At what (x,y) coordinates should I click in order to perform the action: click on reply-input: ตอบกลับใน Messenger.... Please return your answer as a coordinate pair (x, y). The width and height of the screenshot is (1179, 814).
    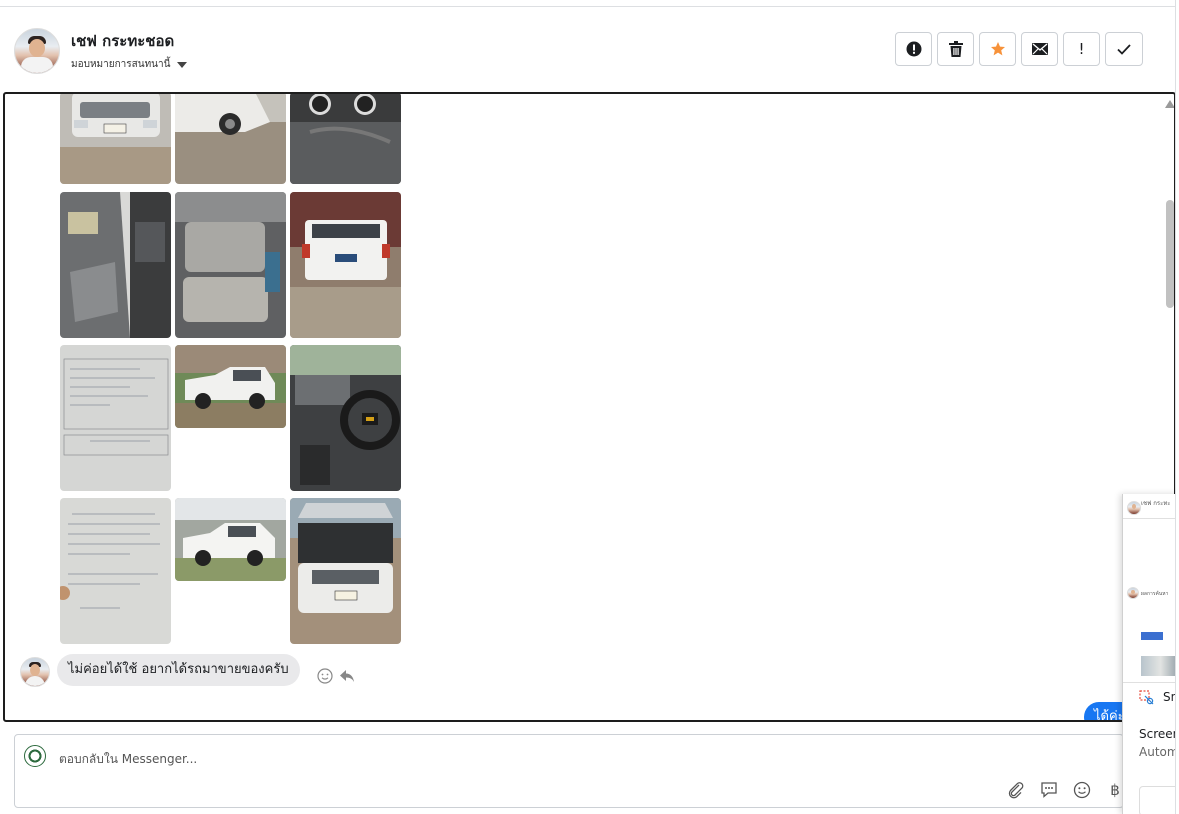
    Looking at the image, I should click on (128, 759).